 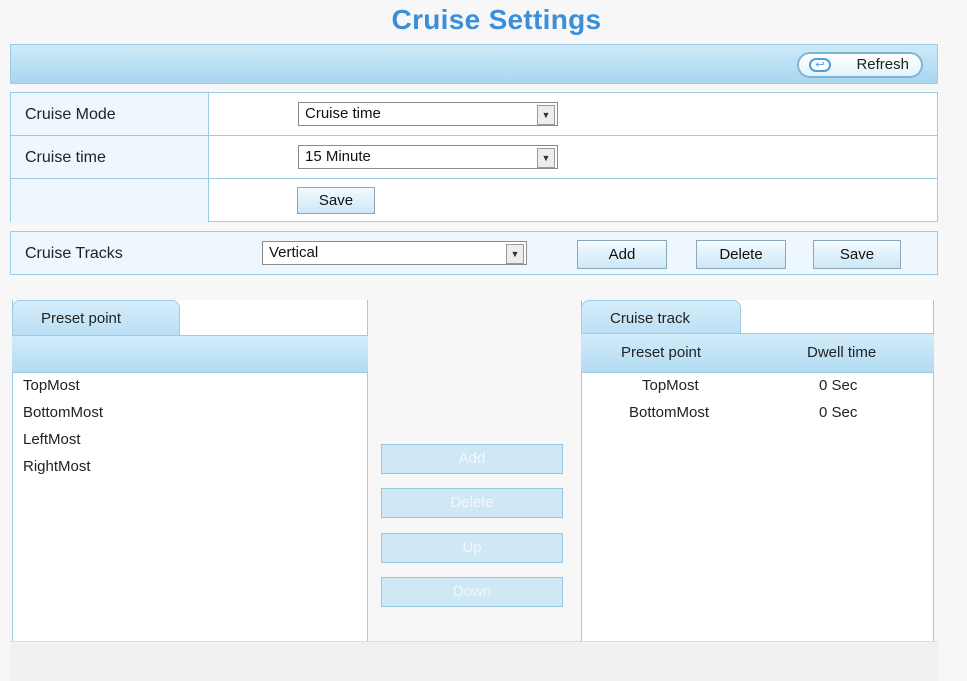 I want to click on cruise-track-list: TopMost 0 Sec BottomMost 0 Sec, so click(x=758, y=399).